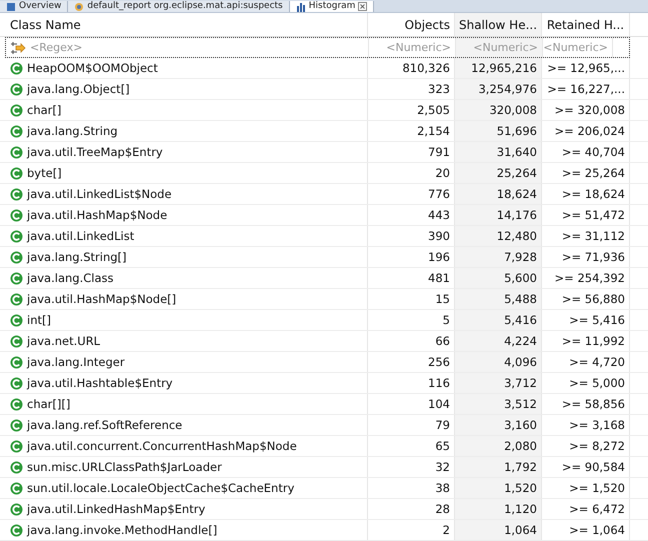 The width and height of the screenshot is (648, 541). Describe the element at coordinates (439, 278) in the screenshot. I see `table-cell: 481` at that location.